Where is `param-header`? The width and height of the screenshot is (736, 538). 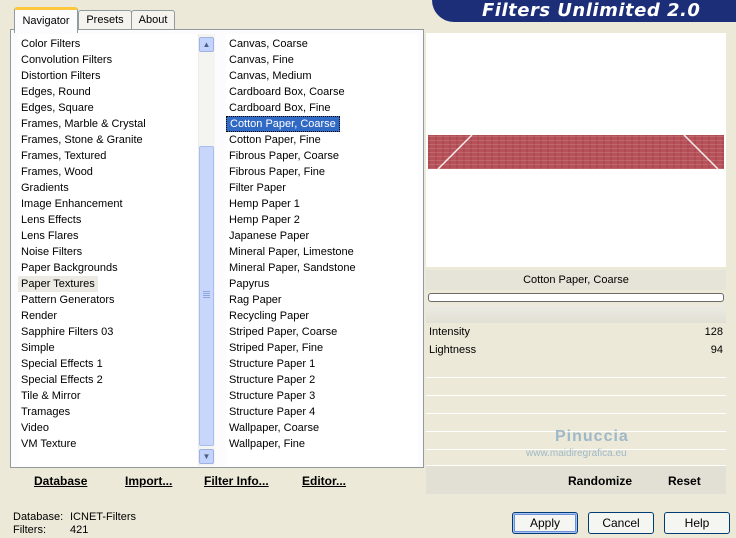
param-header is located at coordinates (576, 314).